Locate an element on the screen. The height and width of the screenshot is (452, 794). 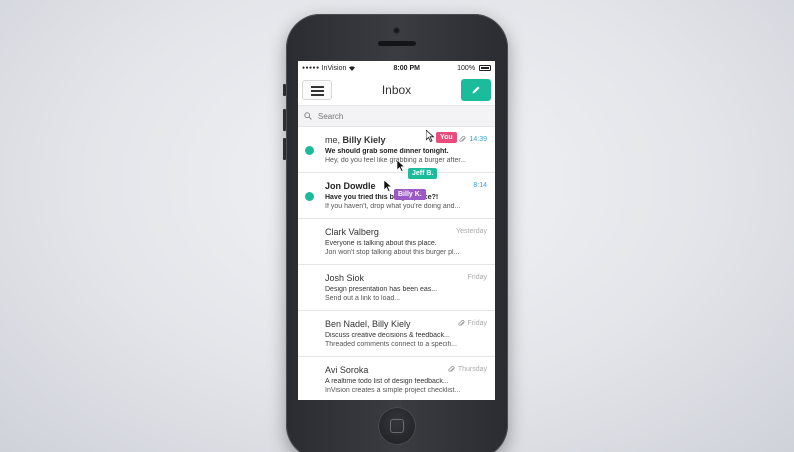
email-meta: 8:14 is located at coordinates (480, 185).